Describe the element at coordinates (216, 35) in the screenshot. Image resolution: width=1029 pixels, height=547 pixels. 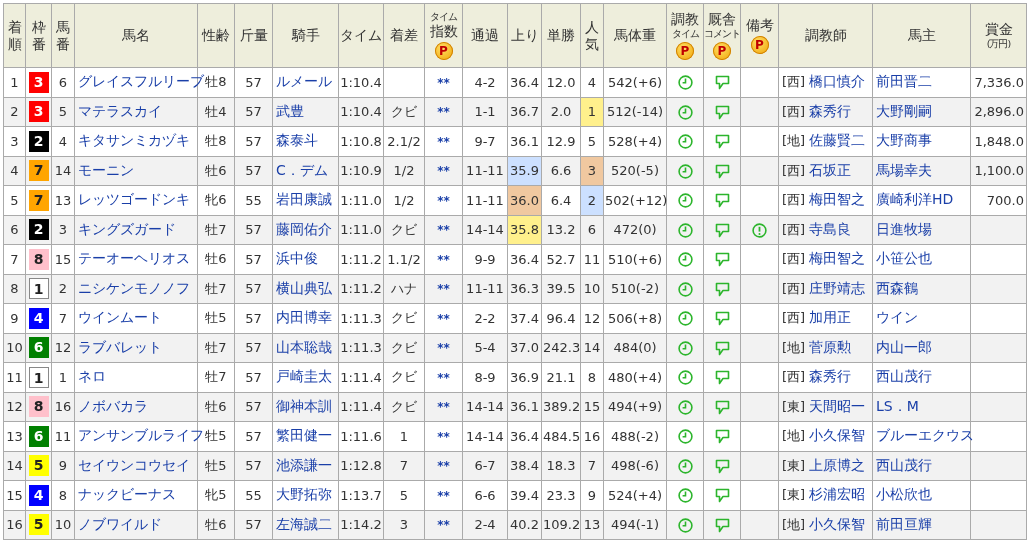
I see `column-header: 性齢` at that location.